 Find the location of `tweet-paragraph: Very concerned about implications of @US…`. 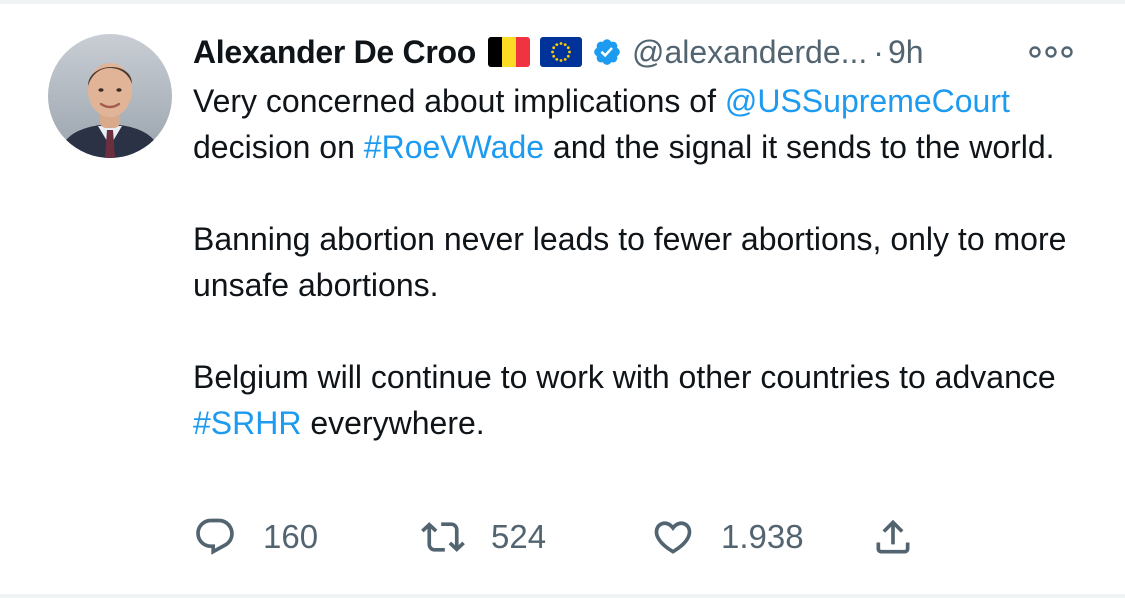

tweet-paragraph: Very concerned about implications of @US… is located at coordinates (643, 124).